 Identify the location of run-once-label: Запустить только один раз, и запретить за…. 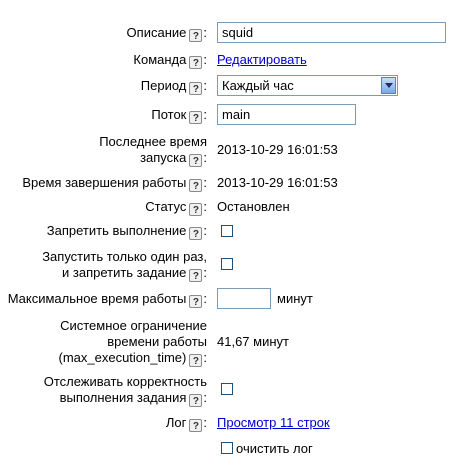
(124, 265).